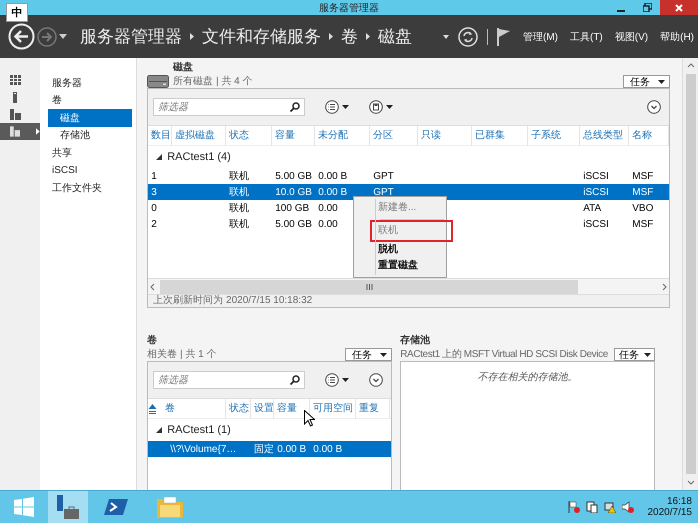 This screenshot has width=698, height=523. Describe the element at coordinates (153, 409) in the screenshot. I see `sort-icon` at that location.